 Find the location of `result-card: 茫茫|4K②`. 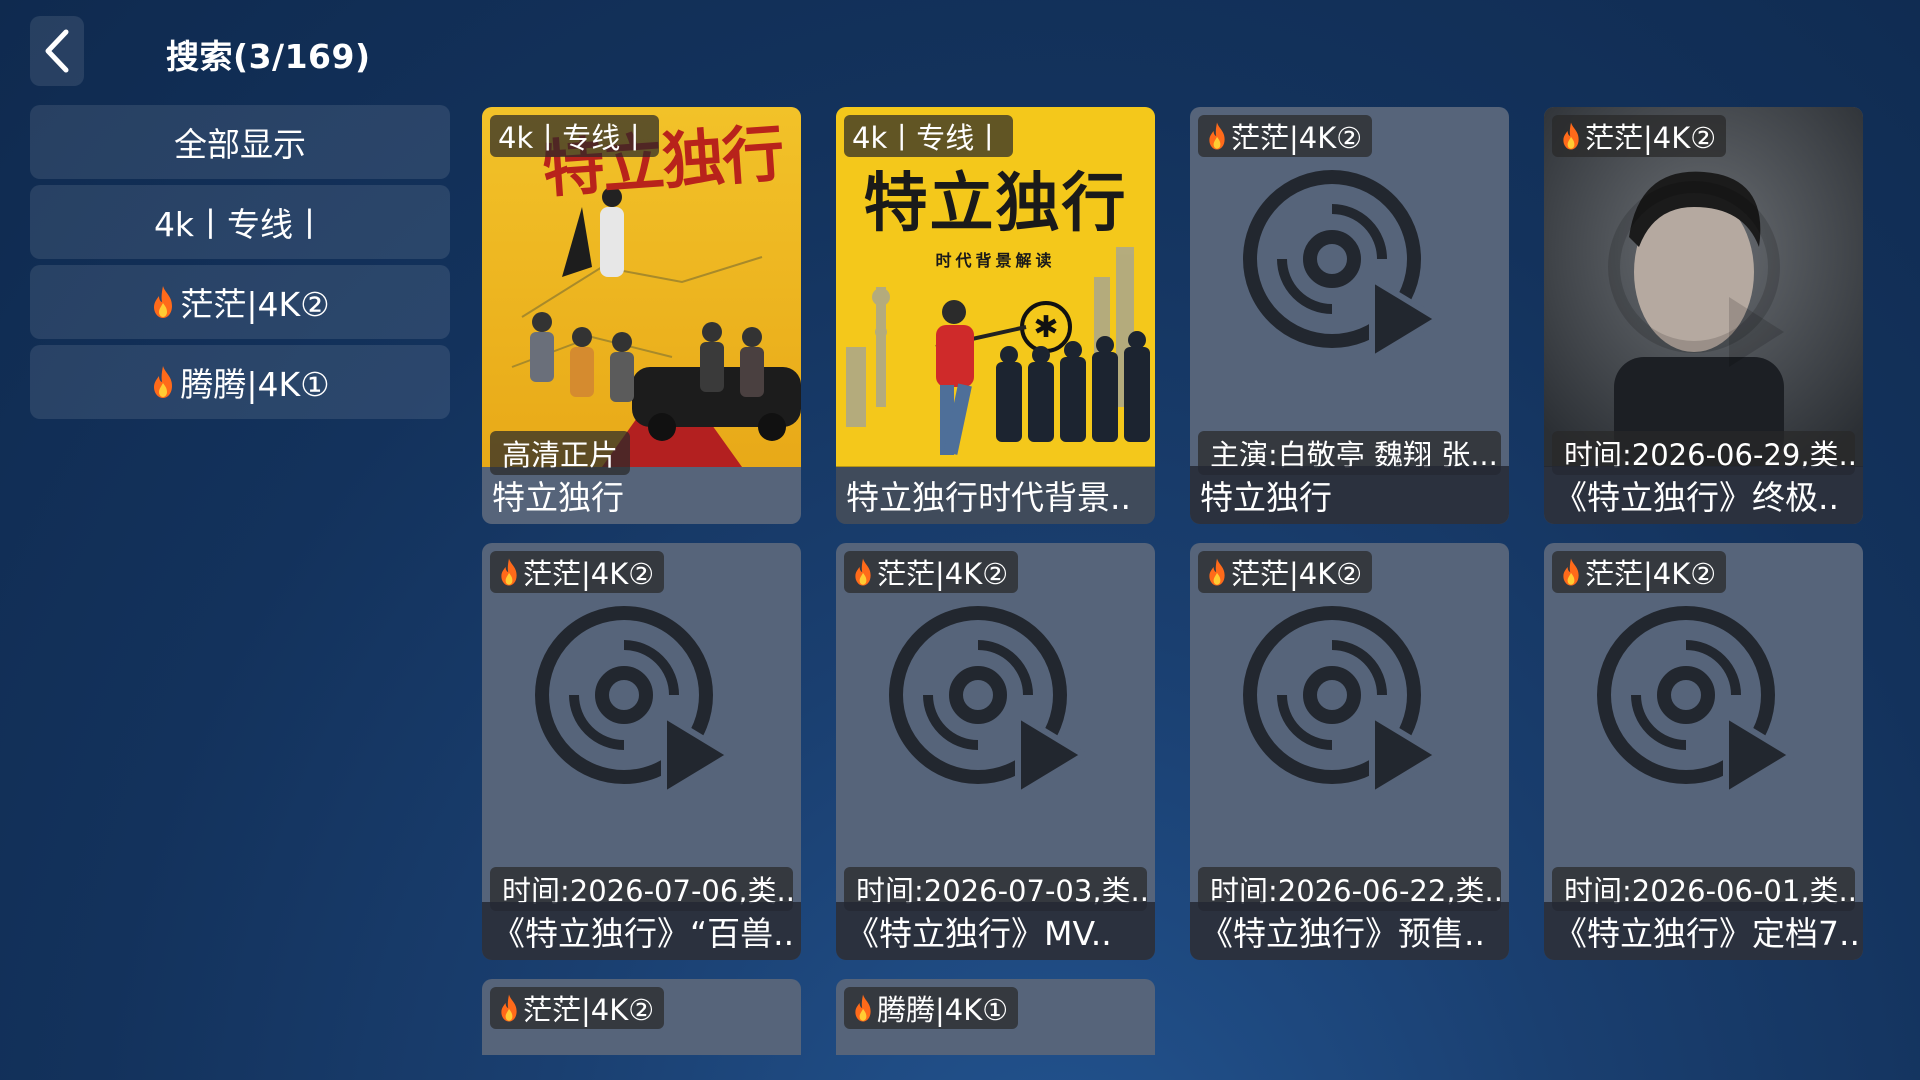

result-card: 茫茫|4K② is located at coordinates (641, 1017).